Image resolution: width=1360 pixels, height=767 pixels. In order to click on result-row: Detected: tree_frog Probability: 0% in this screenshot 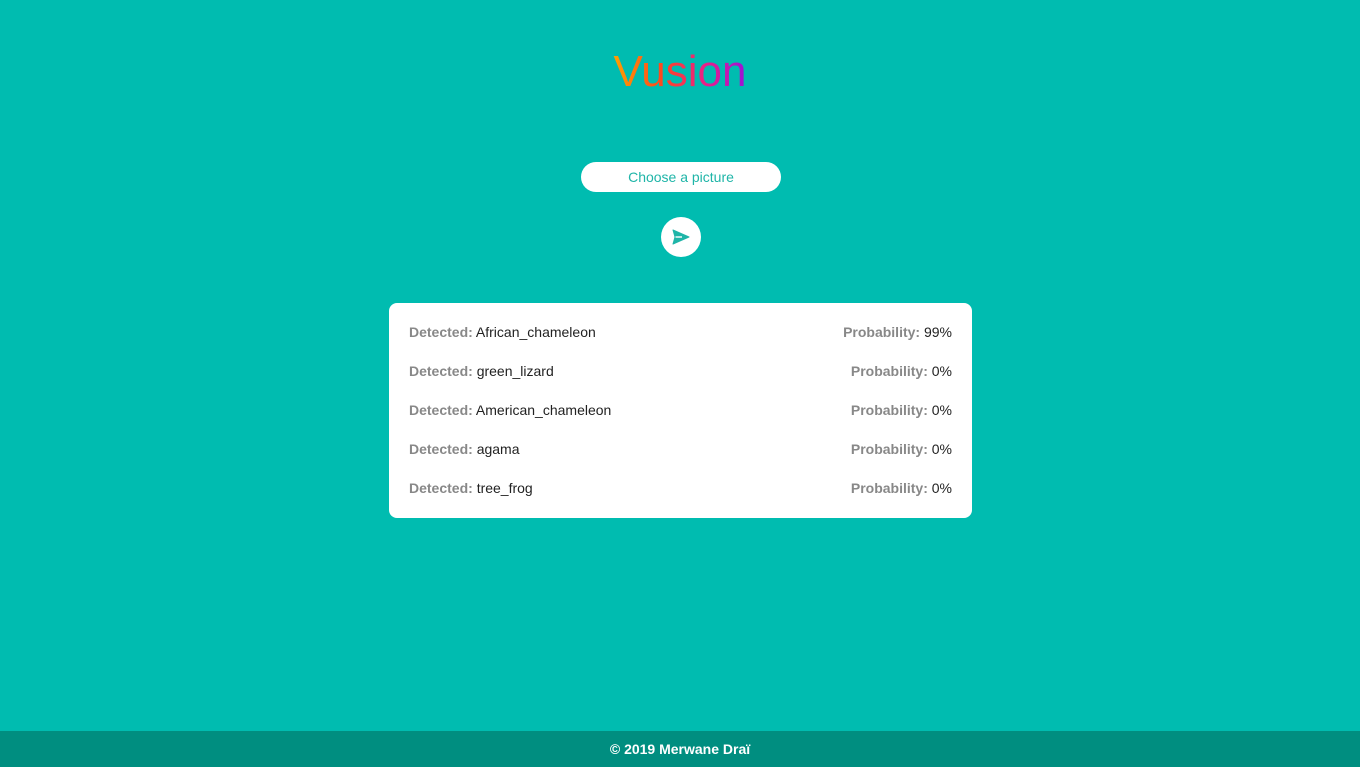, I will do `click(680, 497)`.